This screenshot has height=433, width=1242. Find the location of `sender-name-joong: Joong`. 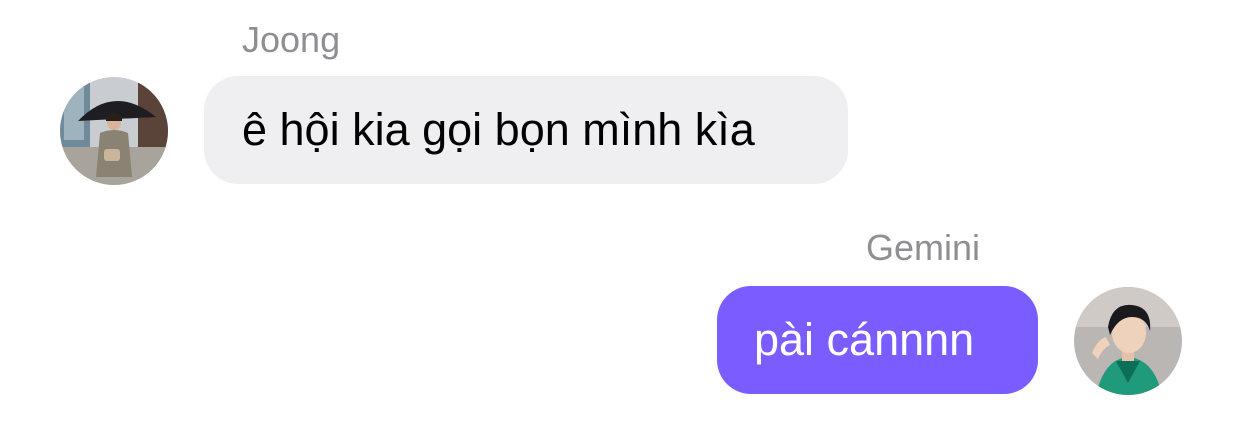

sender-name-joong: Joong is located at coordinates (291, 39).